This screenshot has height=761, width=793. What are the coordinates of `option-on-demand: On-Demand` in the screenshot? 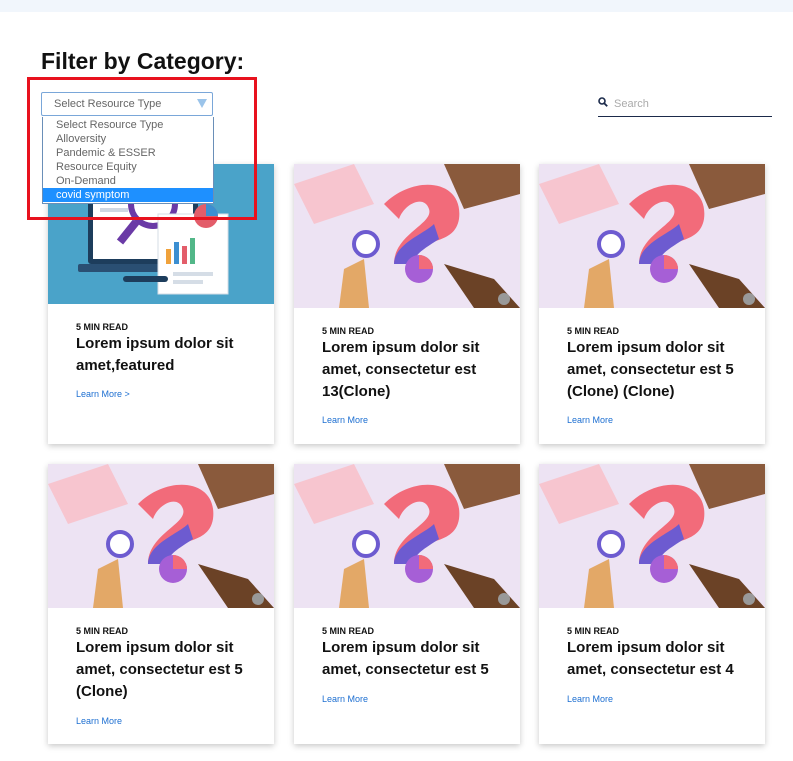 It's located at (128, 181).